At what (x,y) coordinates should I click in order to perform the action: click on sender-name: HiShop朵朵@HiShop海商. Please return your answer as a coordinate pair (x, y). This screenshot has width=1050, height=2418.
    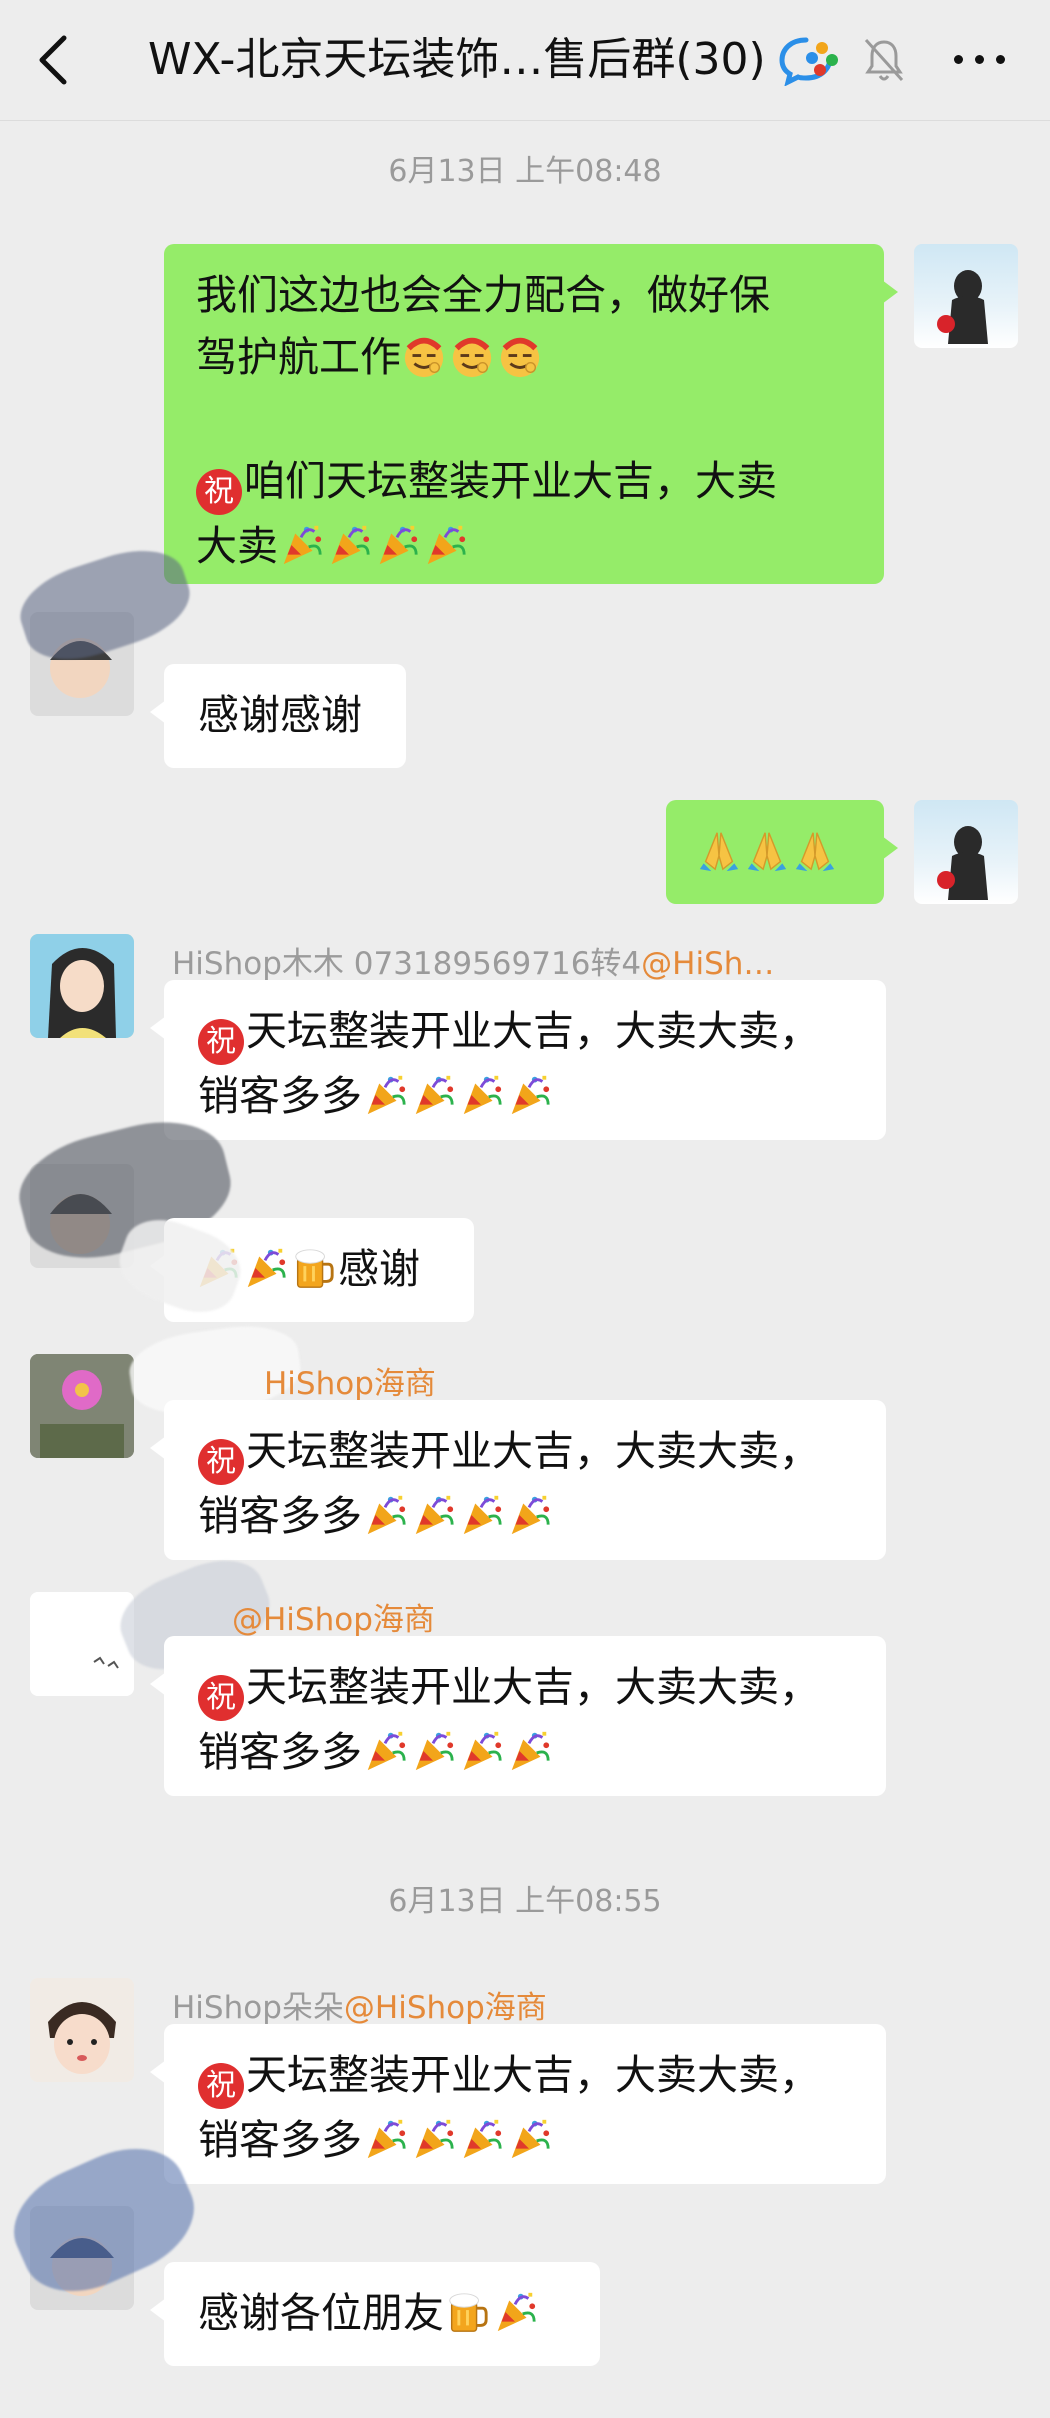
    Looking at the image, I should click on (359, 2008).